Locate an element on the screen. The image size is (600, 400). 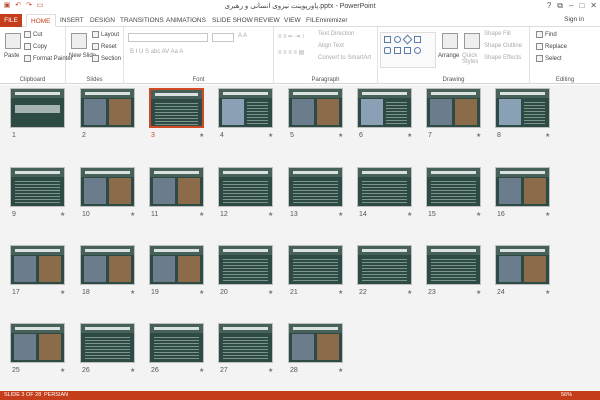
layout-button: Layout is located at coordinates (105, 34).